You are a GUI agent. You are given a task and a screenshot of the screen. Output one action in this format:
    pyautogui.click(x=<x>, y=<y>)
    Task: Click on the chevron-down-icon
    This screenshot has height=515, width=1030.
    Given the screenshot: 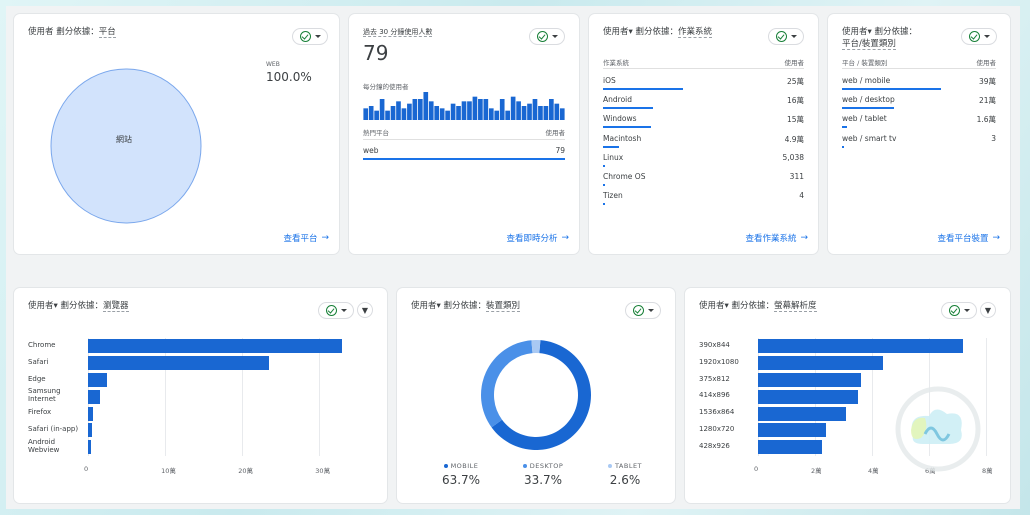 What is the action you would take?
    pyautogui.click(x=343, y=310)
    